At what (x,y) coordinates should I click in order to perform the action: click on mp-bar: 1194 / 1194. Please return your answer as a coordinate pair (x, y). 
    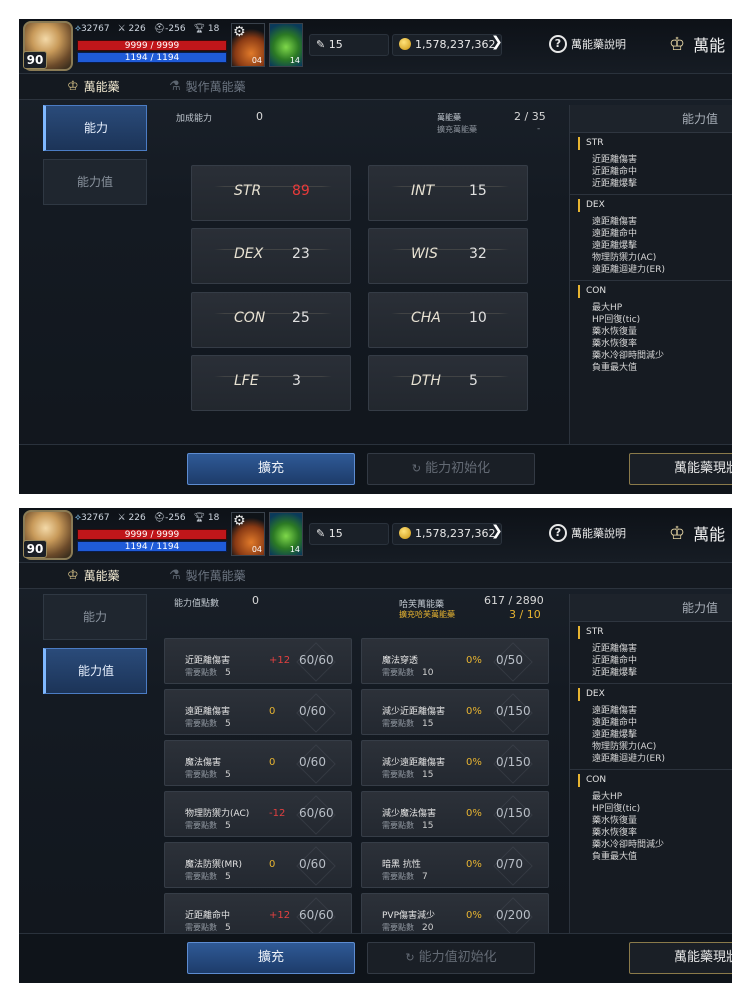
    Looking at the image, I should click on (152, 57).